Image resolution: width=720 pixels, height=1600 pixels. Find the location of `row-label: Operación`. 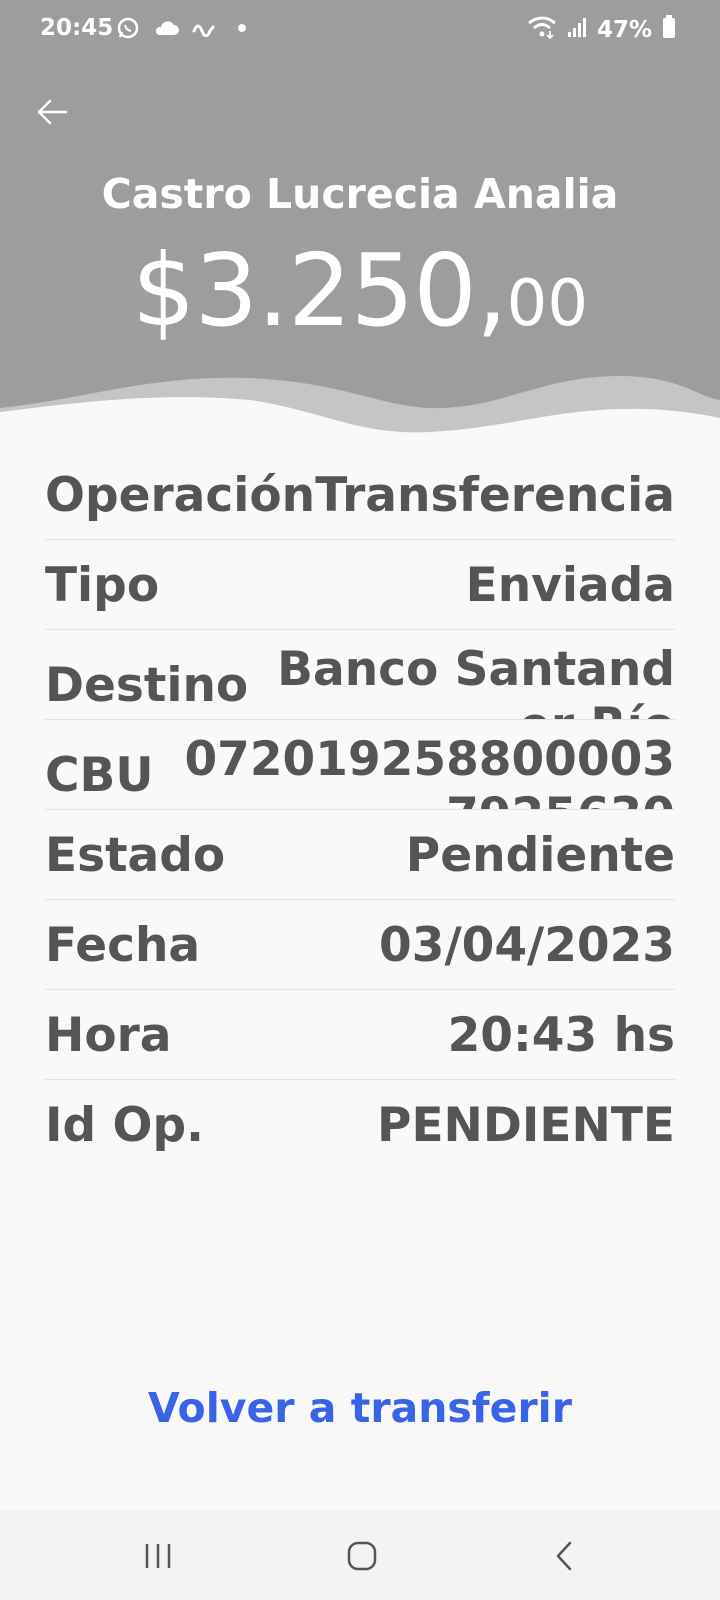

row-label: Operación is located at coordinates (180, 495).